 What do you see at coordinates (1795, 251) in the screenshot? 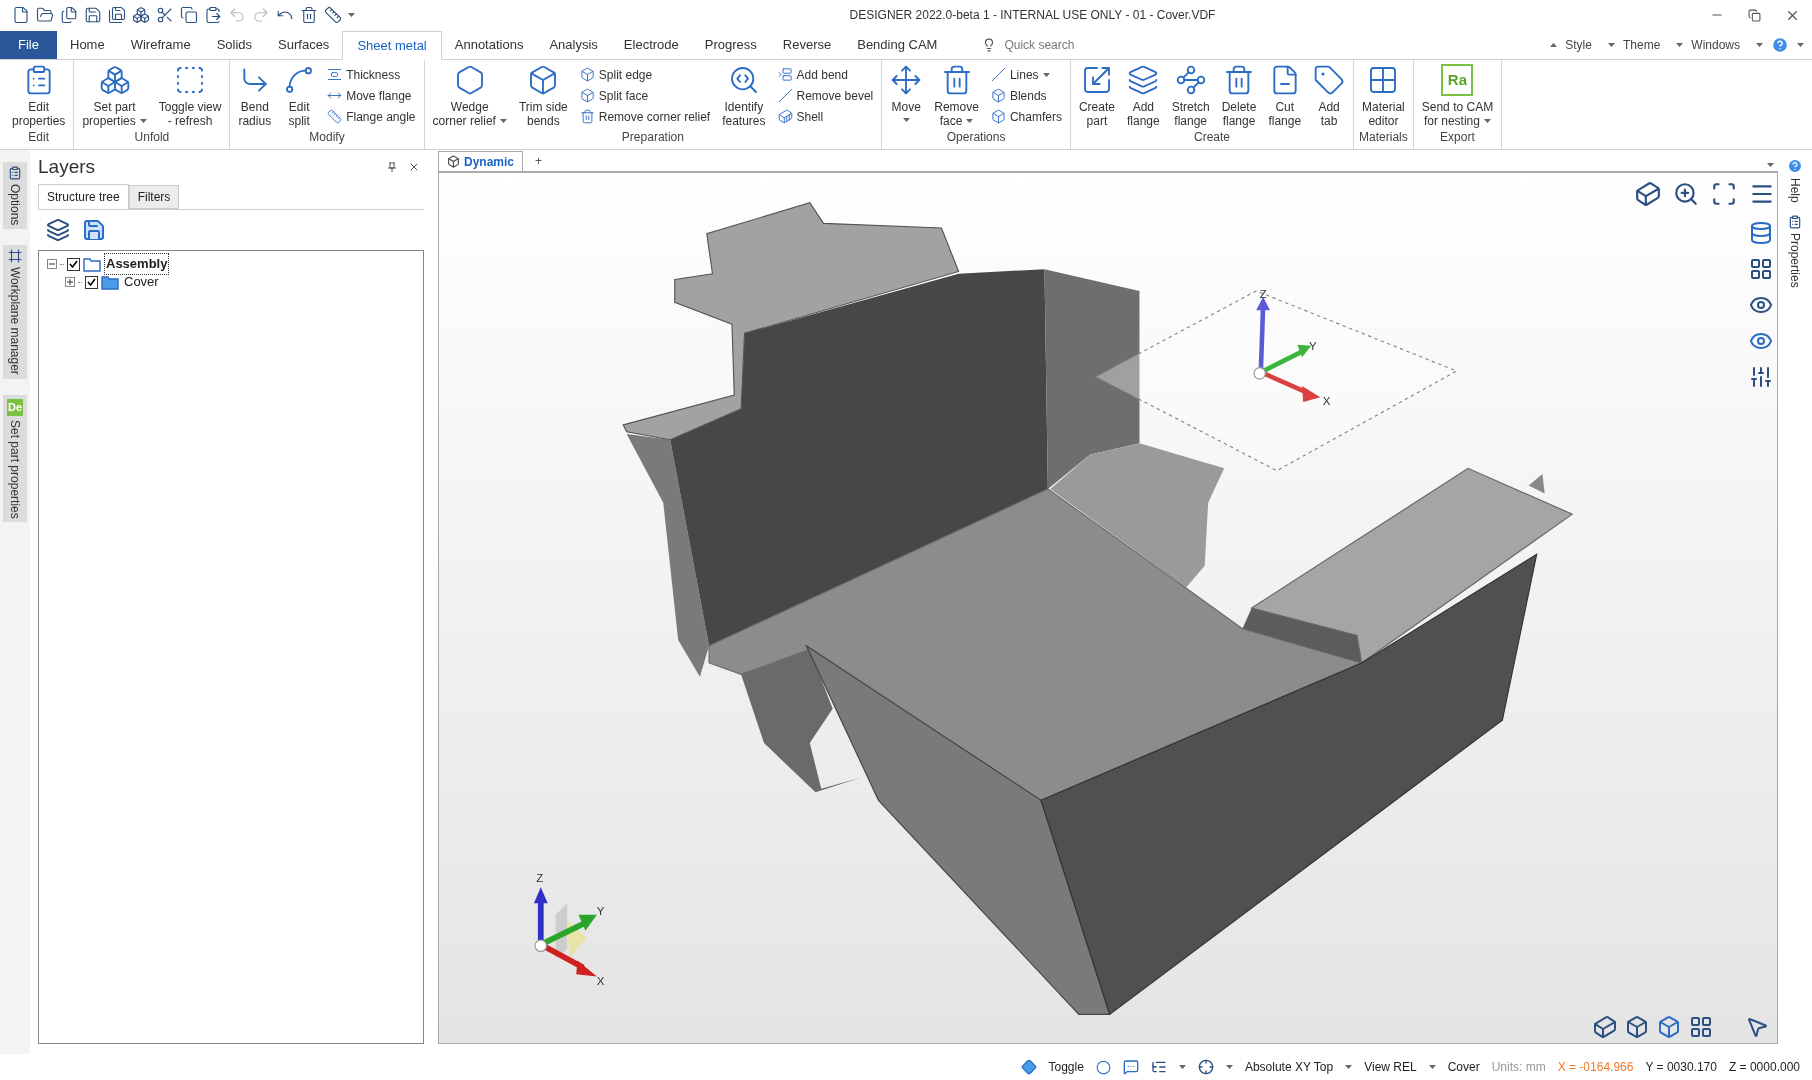
I see `side-tab: Properties` at bounding box center [1795, 251].